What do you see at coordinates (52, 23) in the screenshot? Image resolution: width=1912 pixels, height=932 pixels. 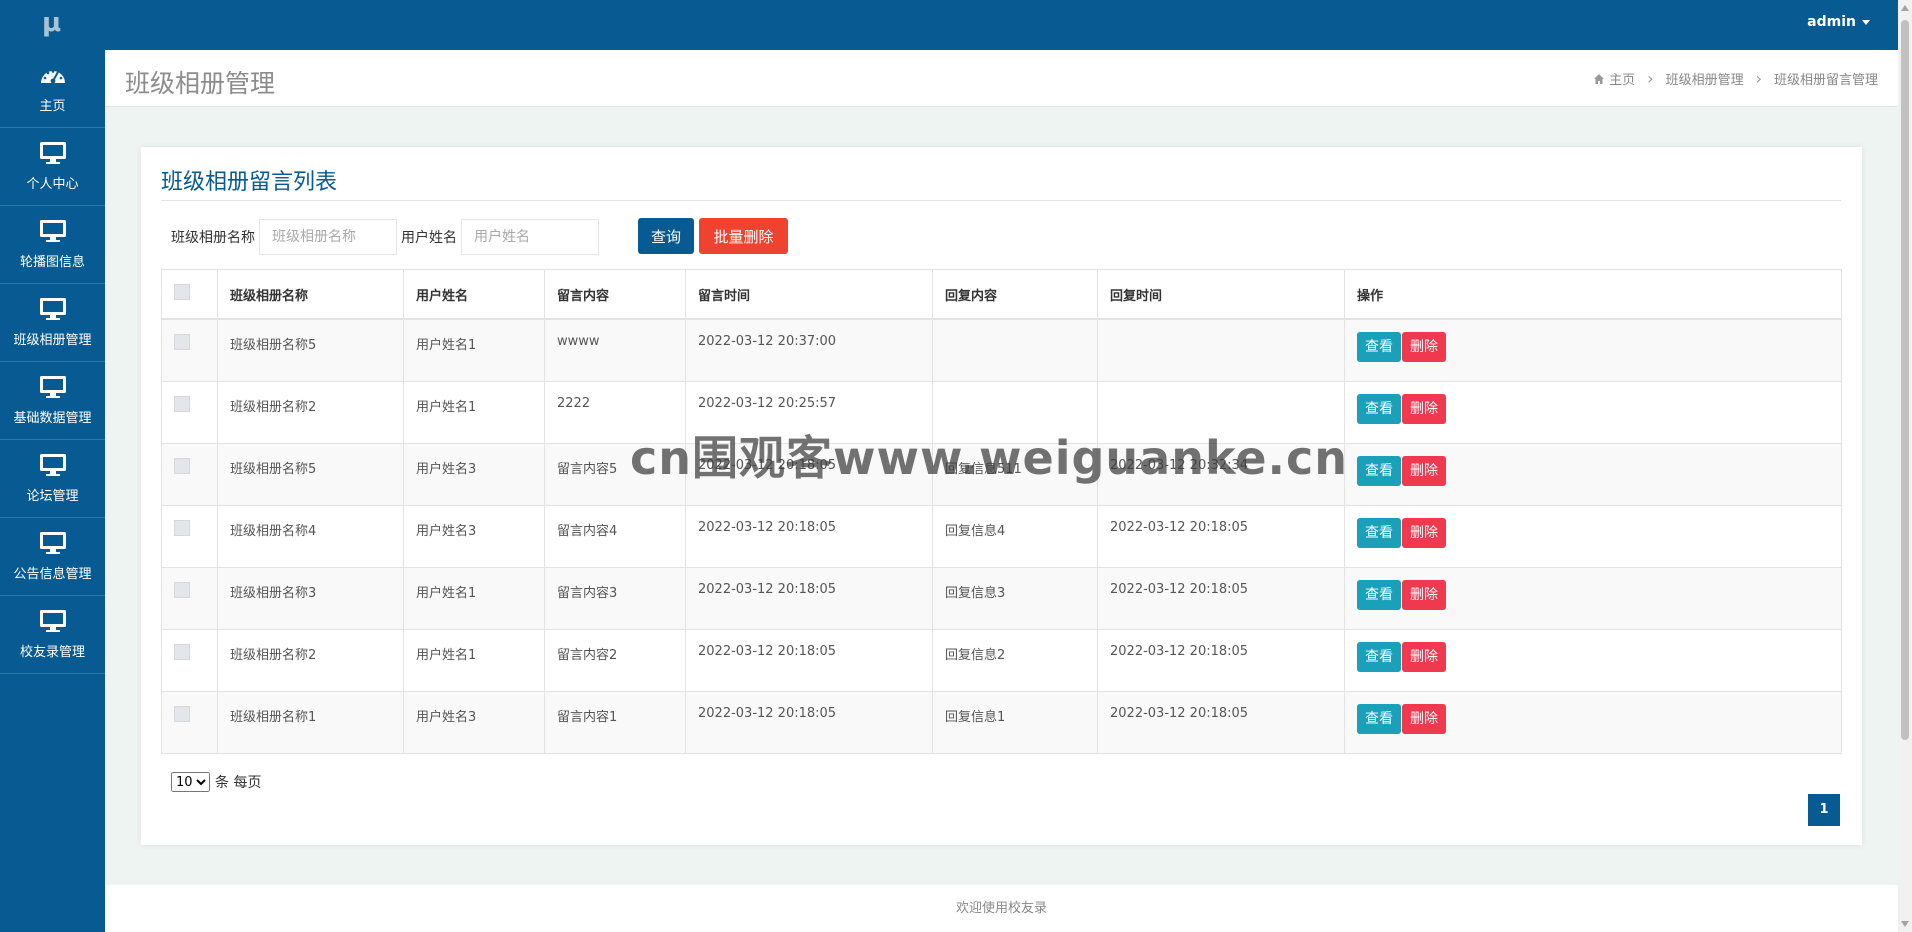 I see `app-logo: μ` at bounding box center [52, 23].